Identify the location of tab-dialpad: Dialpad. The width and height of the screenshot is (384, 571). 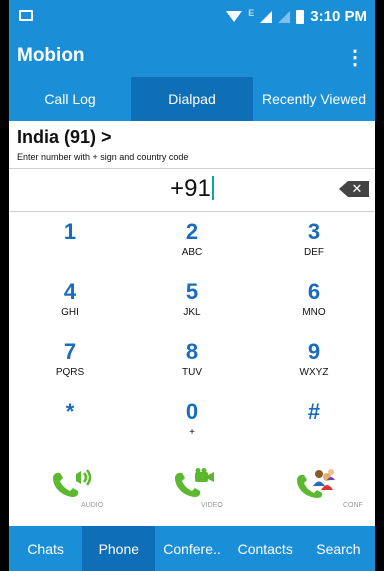
(192, 99).